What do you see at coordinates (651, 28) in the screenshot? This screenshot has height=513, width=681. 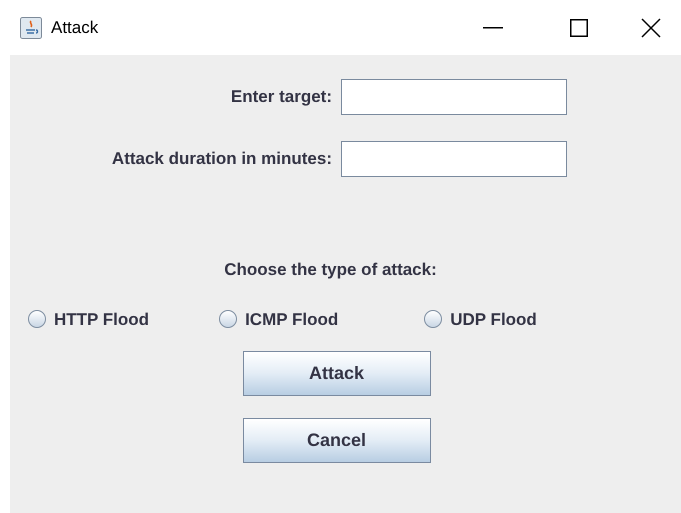 I see `close-icon` at bounding box center [651, 28].